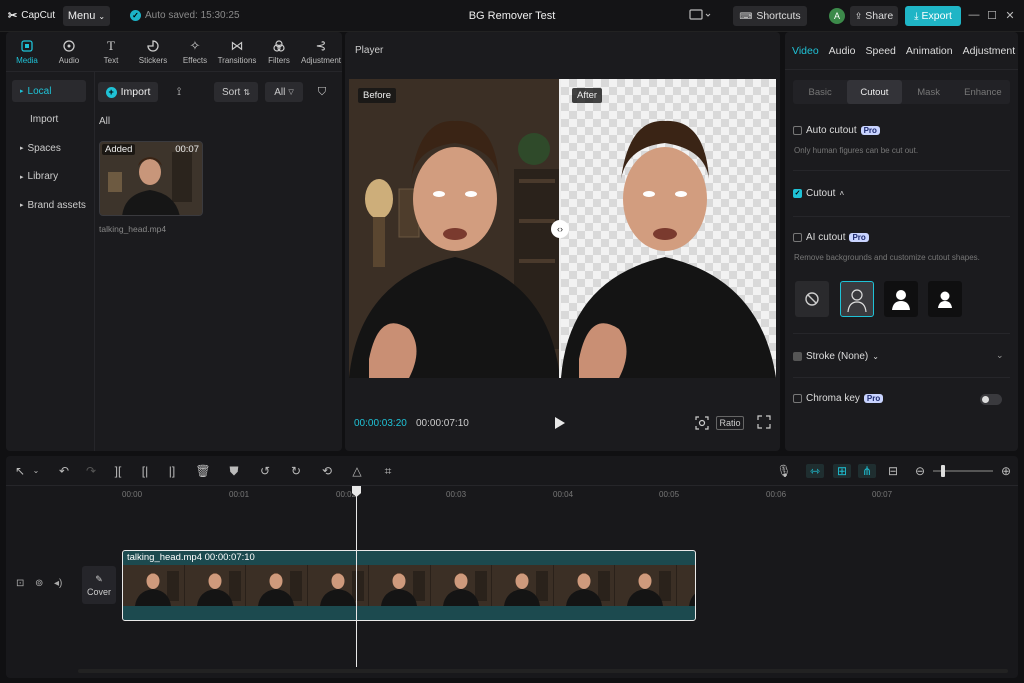  I want to click on zoom-in-icon: ⊕, so click(1006, 471).